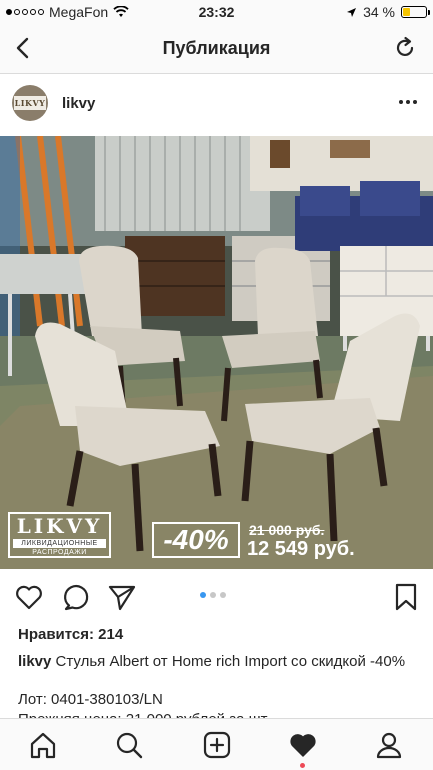  Describe the element at coordinates (59, 543) in the screenshot. I see `promo-brand-tagline-1: ЛИКВИДАЦИОННЫЕ` at that location.